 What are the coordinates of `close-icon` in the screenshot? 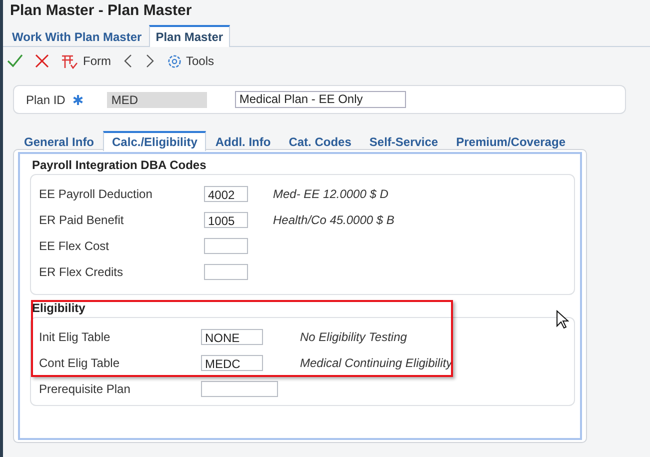 It's located at (42, 61).